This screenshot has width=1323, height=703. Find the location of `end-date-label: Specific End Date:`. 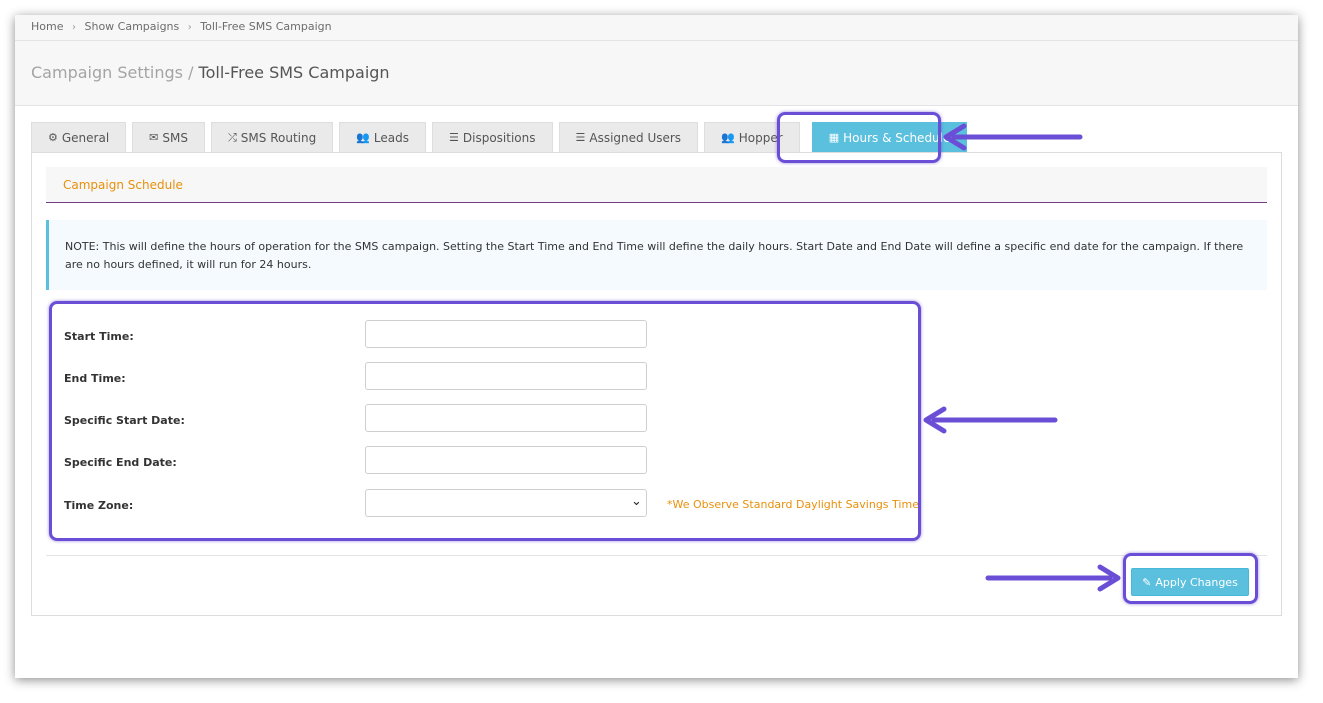

end-date-label: Specific End Date: is located at coordinates (120, 462).